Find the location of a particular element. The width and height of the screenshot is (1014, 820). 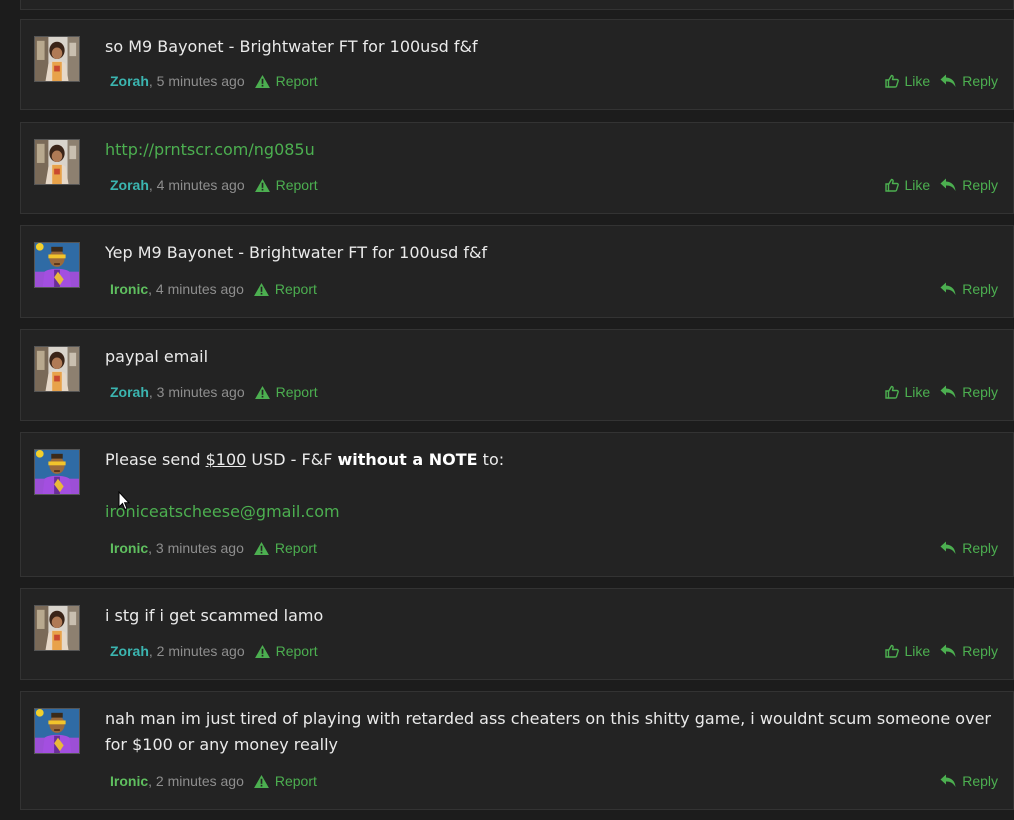

timestamp: , 5 minutes ago is located at coordinates (196, 81).